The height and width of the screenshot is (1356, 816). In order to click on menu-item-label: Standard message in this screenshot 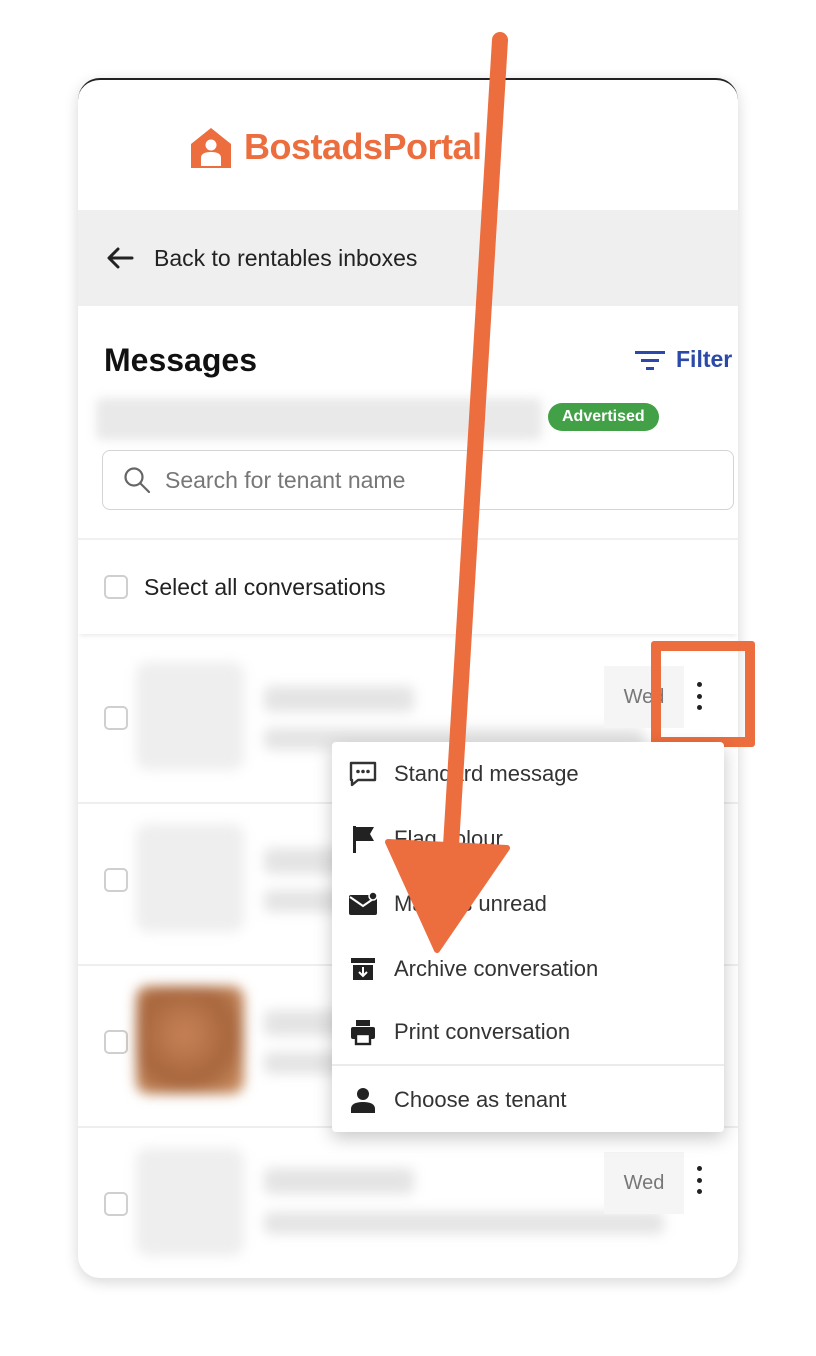, I will do `click(486, 773)`.